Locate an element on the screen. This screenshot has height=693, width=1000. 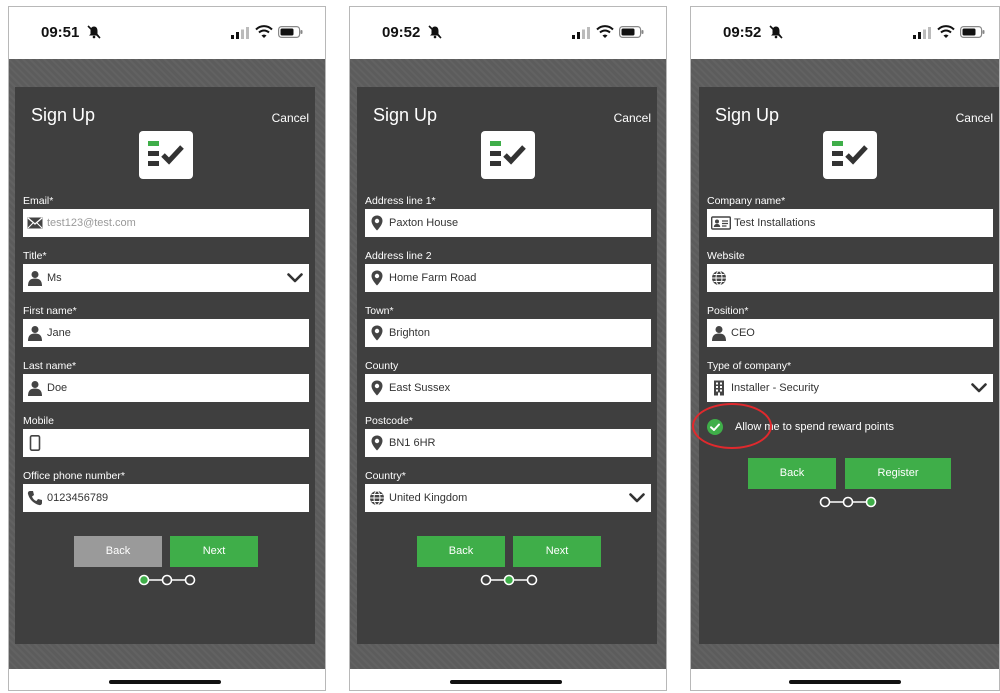
register-button: Register is located at coordinates (898, 473).